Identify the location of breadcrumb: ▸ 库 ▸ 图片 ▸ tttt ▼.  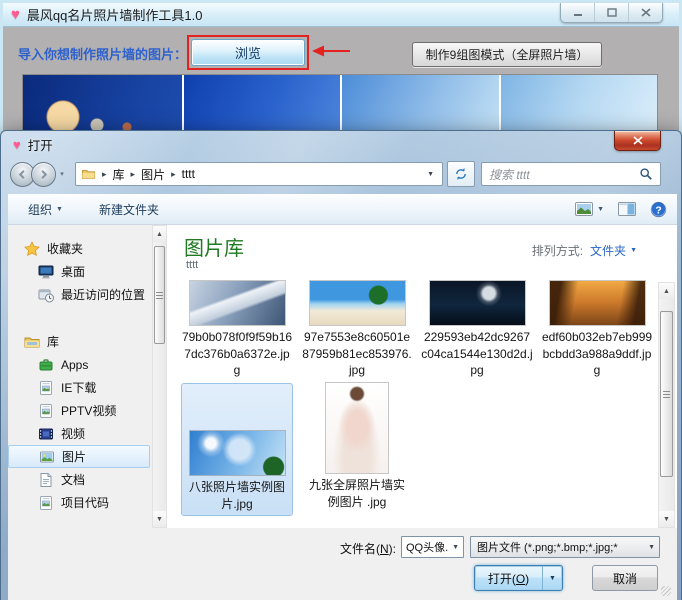
(259, 174).